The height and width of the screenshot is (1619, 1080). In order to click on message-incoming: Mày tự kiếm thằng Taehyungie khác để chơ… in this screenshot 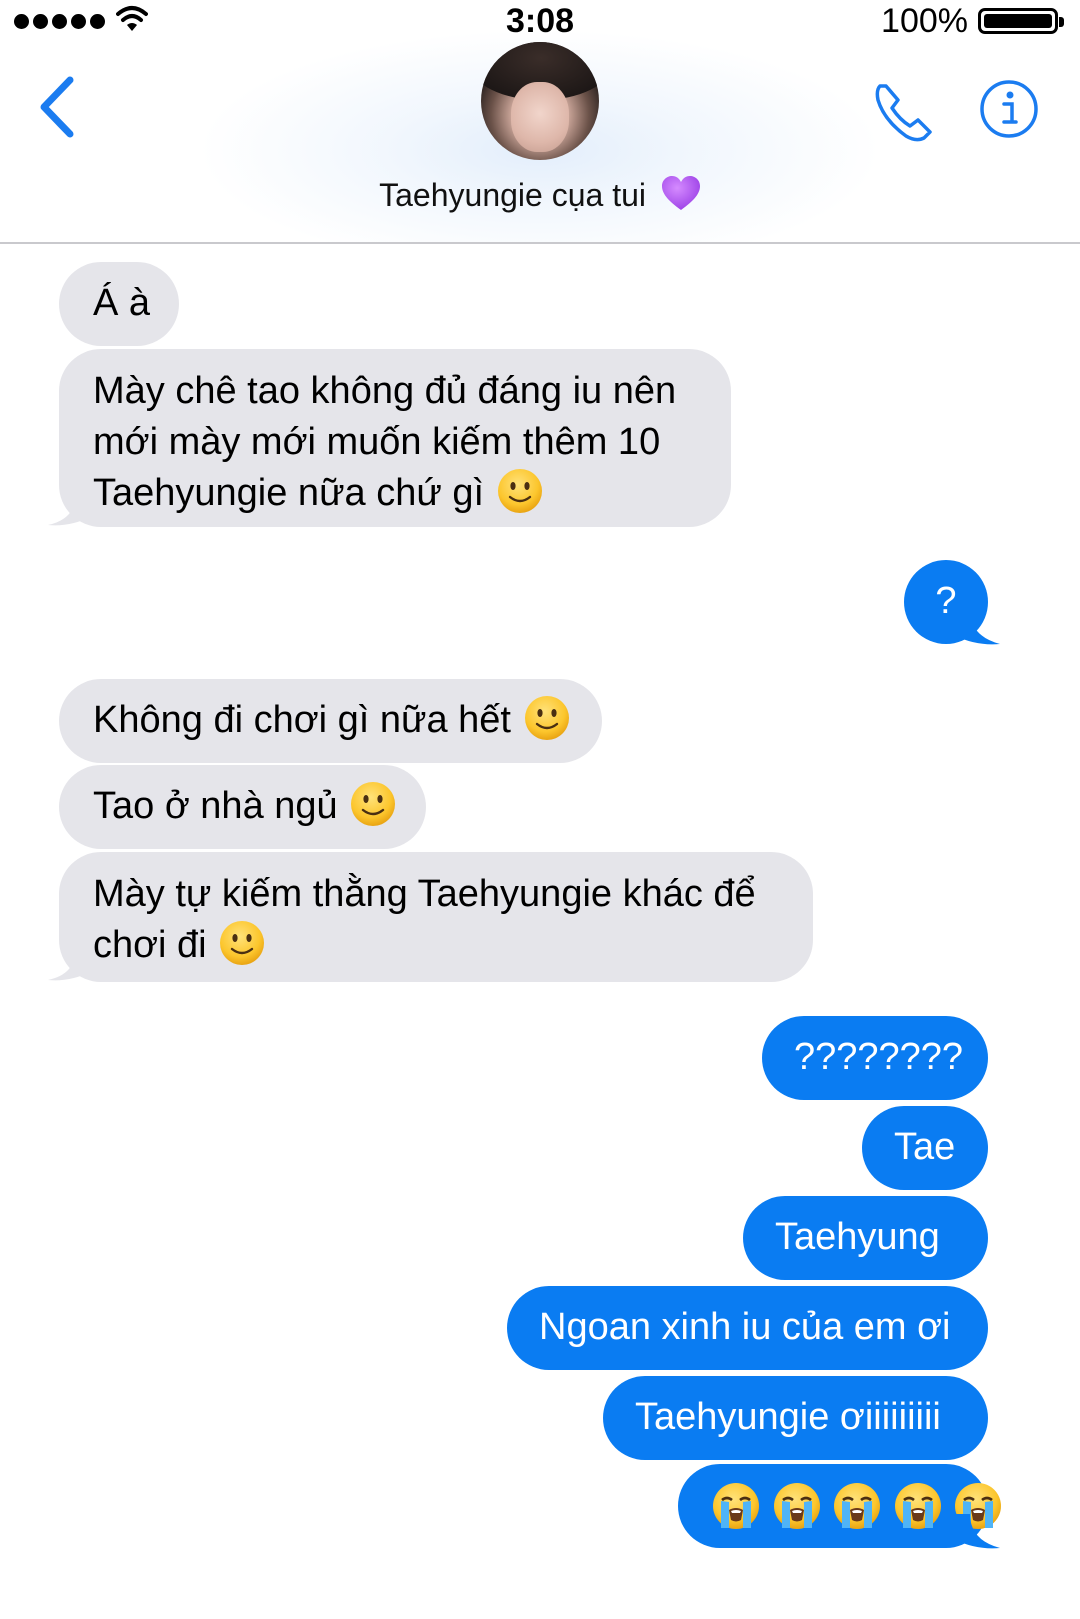, I will do `click(436, 917)`.